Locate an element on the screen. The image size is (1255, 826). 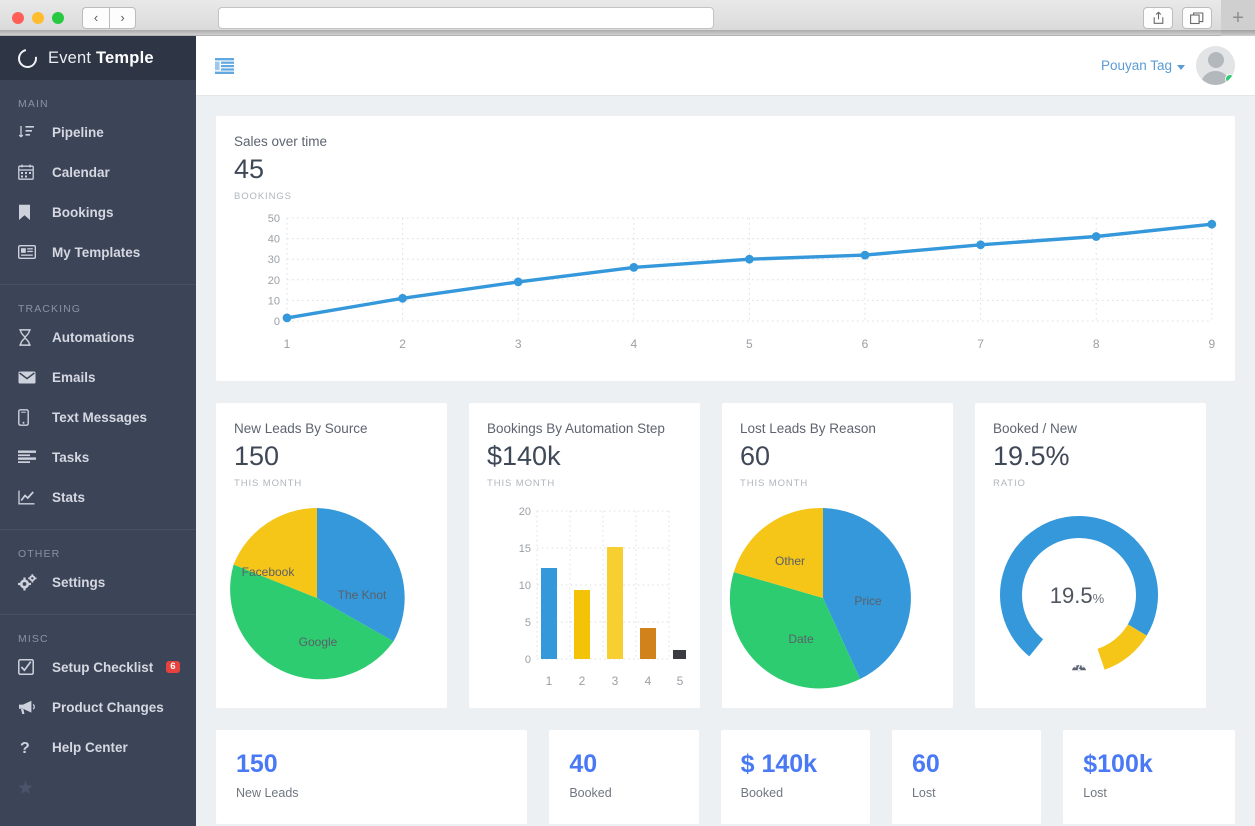
svg-text: 4 is located at coordinates (648, 681).